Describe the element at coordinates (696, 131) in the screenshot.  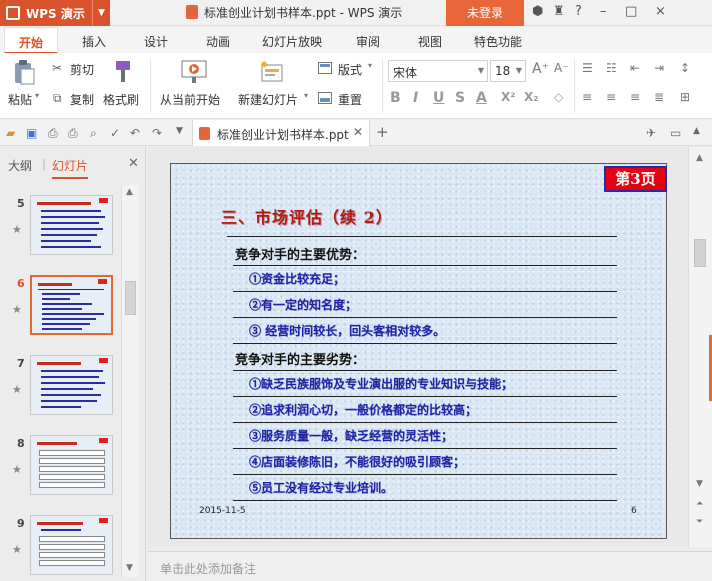
I see `collapse-ribbon-icon: ▲` at that location.